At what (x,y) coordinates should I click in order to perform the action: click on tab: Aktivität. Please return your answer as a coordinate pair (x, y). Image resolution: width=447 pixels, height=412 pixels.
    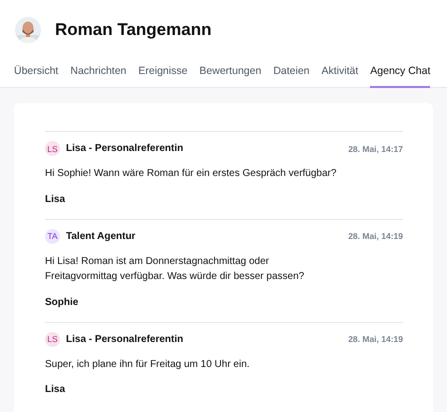
    Looking at the image, I should click on (340, 75).